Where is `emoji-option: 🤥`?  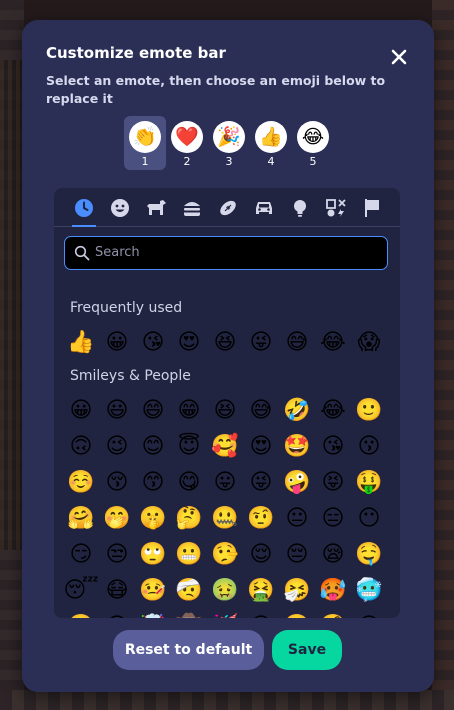 emoji-option: 🤥 is located at coordinates (225, 555).